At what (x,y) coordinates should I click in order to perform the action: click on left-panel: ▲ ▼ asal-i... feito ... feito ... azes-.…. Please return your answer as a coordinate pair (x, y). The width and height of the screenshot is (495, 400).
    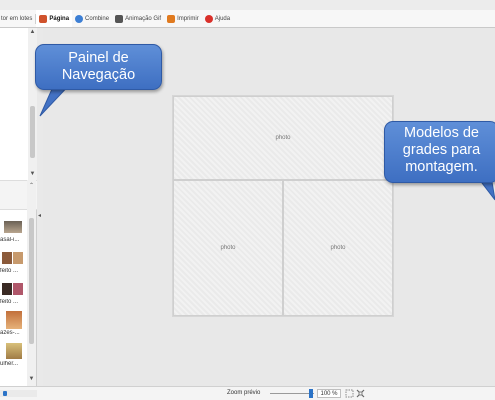
    Looking at the image, I should click on (18, 207).